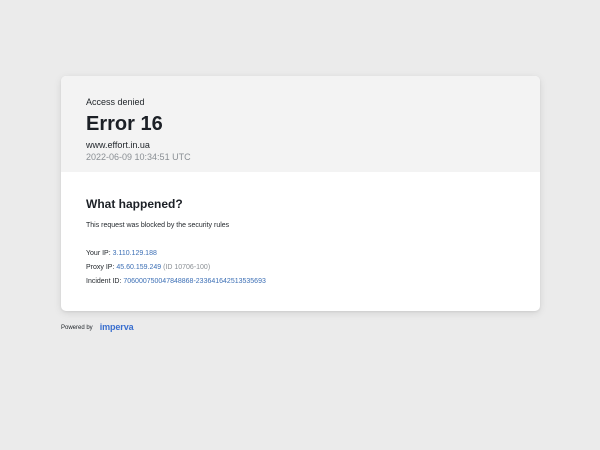  What do you see at coordinates (104, 281) in the screenshot?
I see `incident-label: Incident ID:` at bounding box center [104, 281].